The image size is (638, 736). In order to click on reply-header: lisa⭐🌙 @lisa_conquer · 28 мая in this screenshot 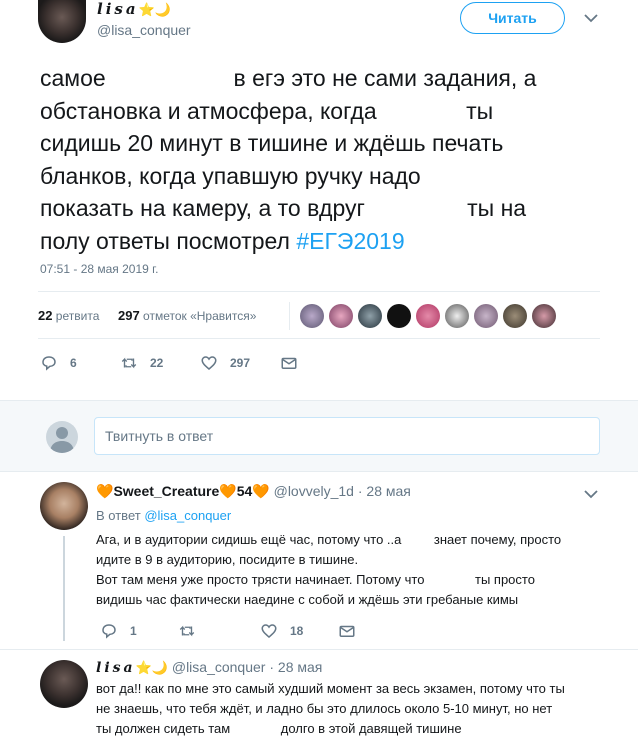, I will do `click(209, 667)`.